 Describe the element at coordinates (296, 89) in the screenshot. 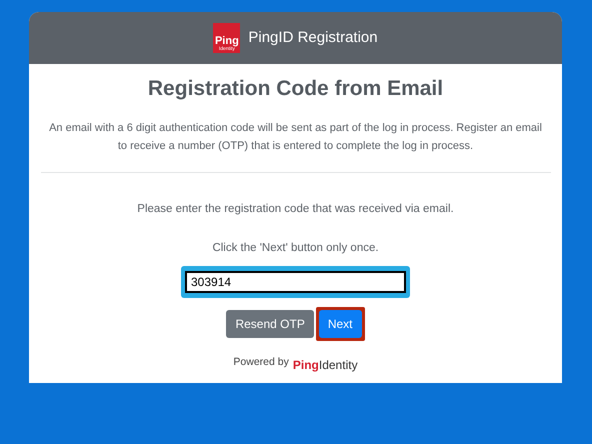

I see `page-heading: Registration Code from Email` at that location.